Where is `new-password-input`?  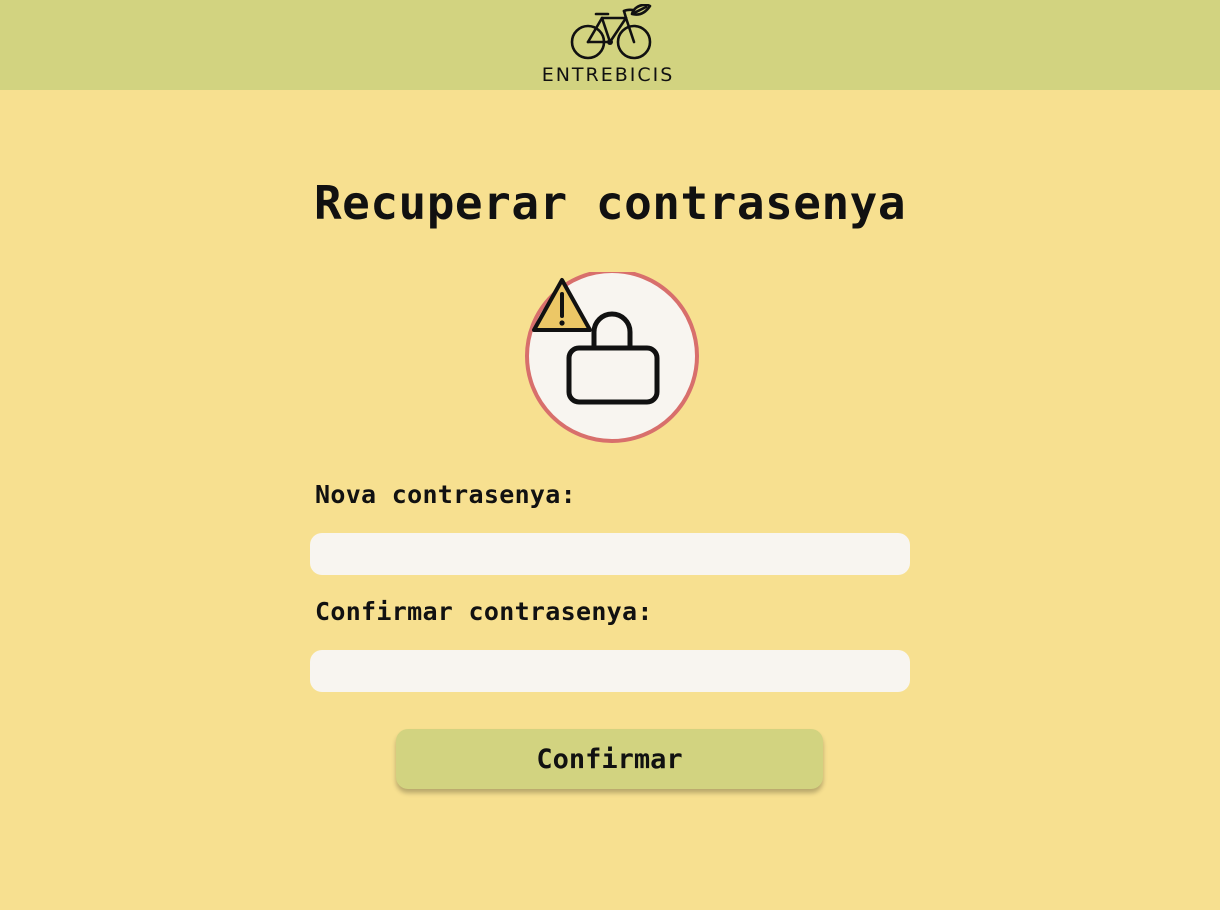 new-password-input is located at coordinates (610, 554).